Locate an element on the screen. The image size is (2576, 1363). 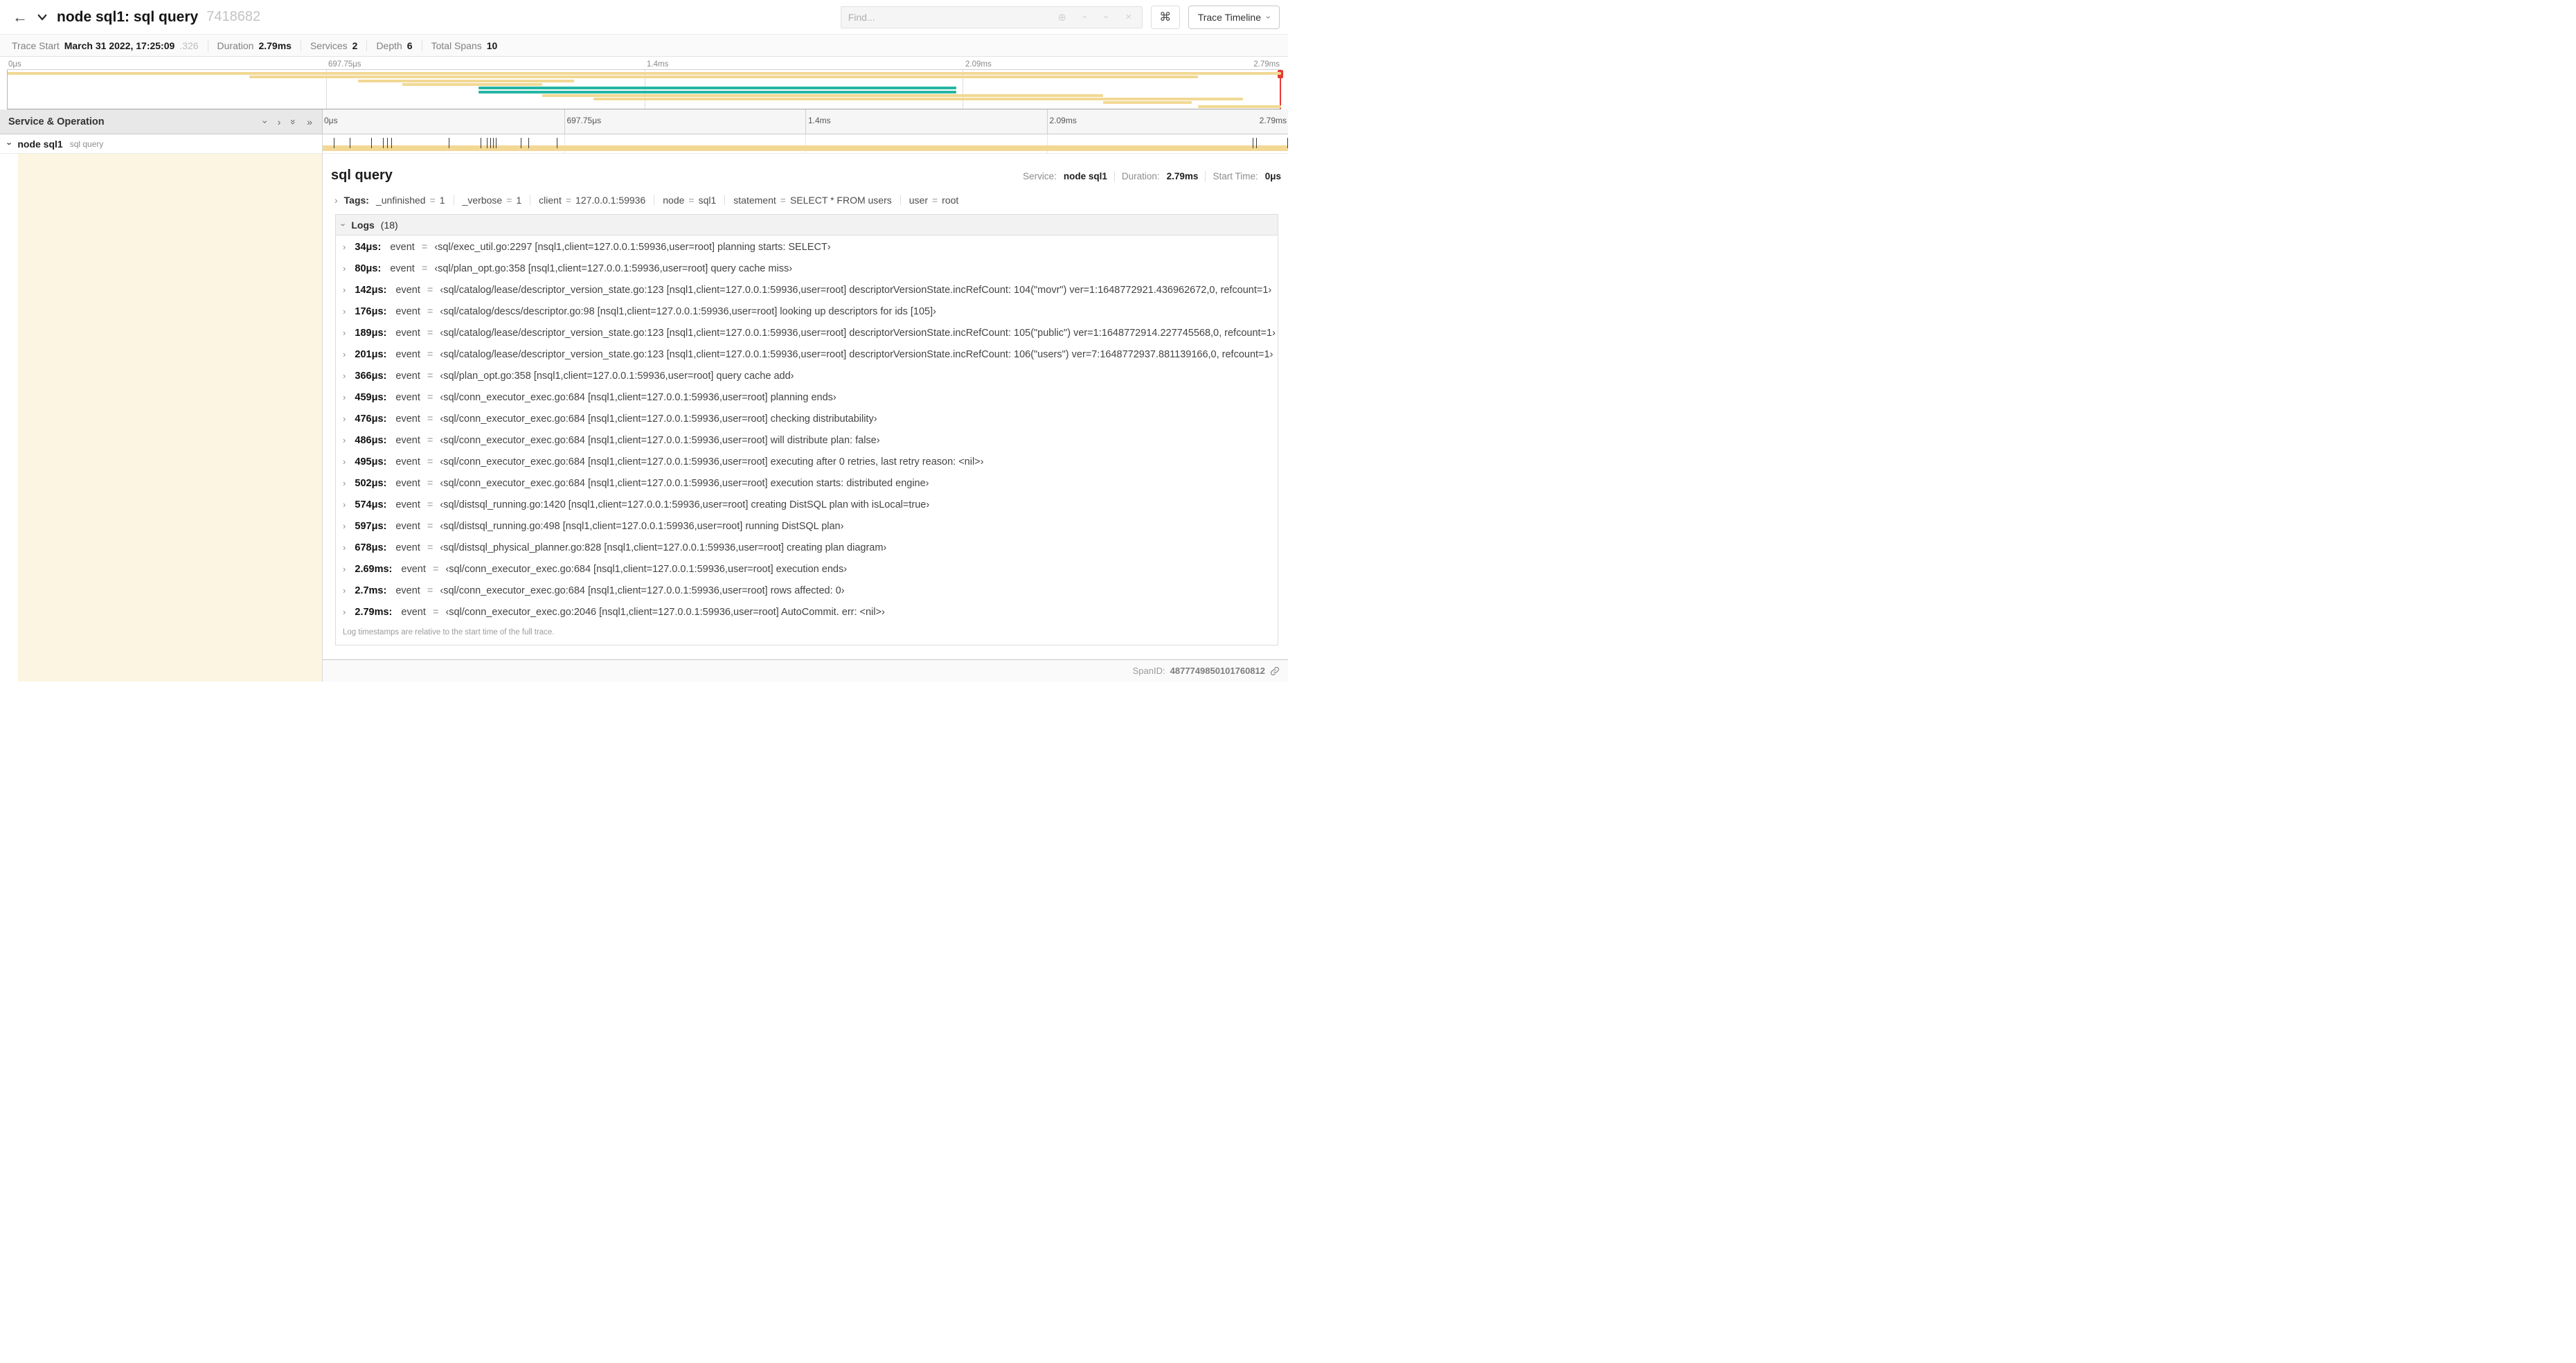
span-duration-bar is located at coordinates (806, 148).